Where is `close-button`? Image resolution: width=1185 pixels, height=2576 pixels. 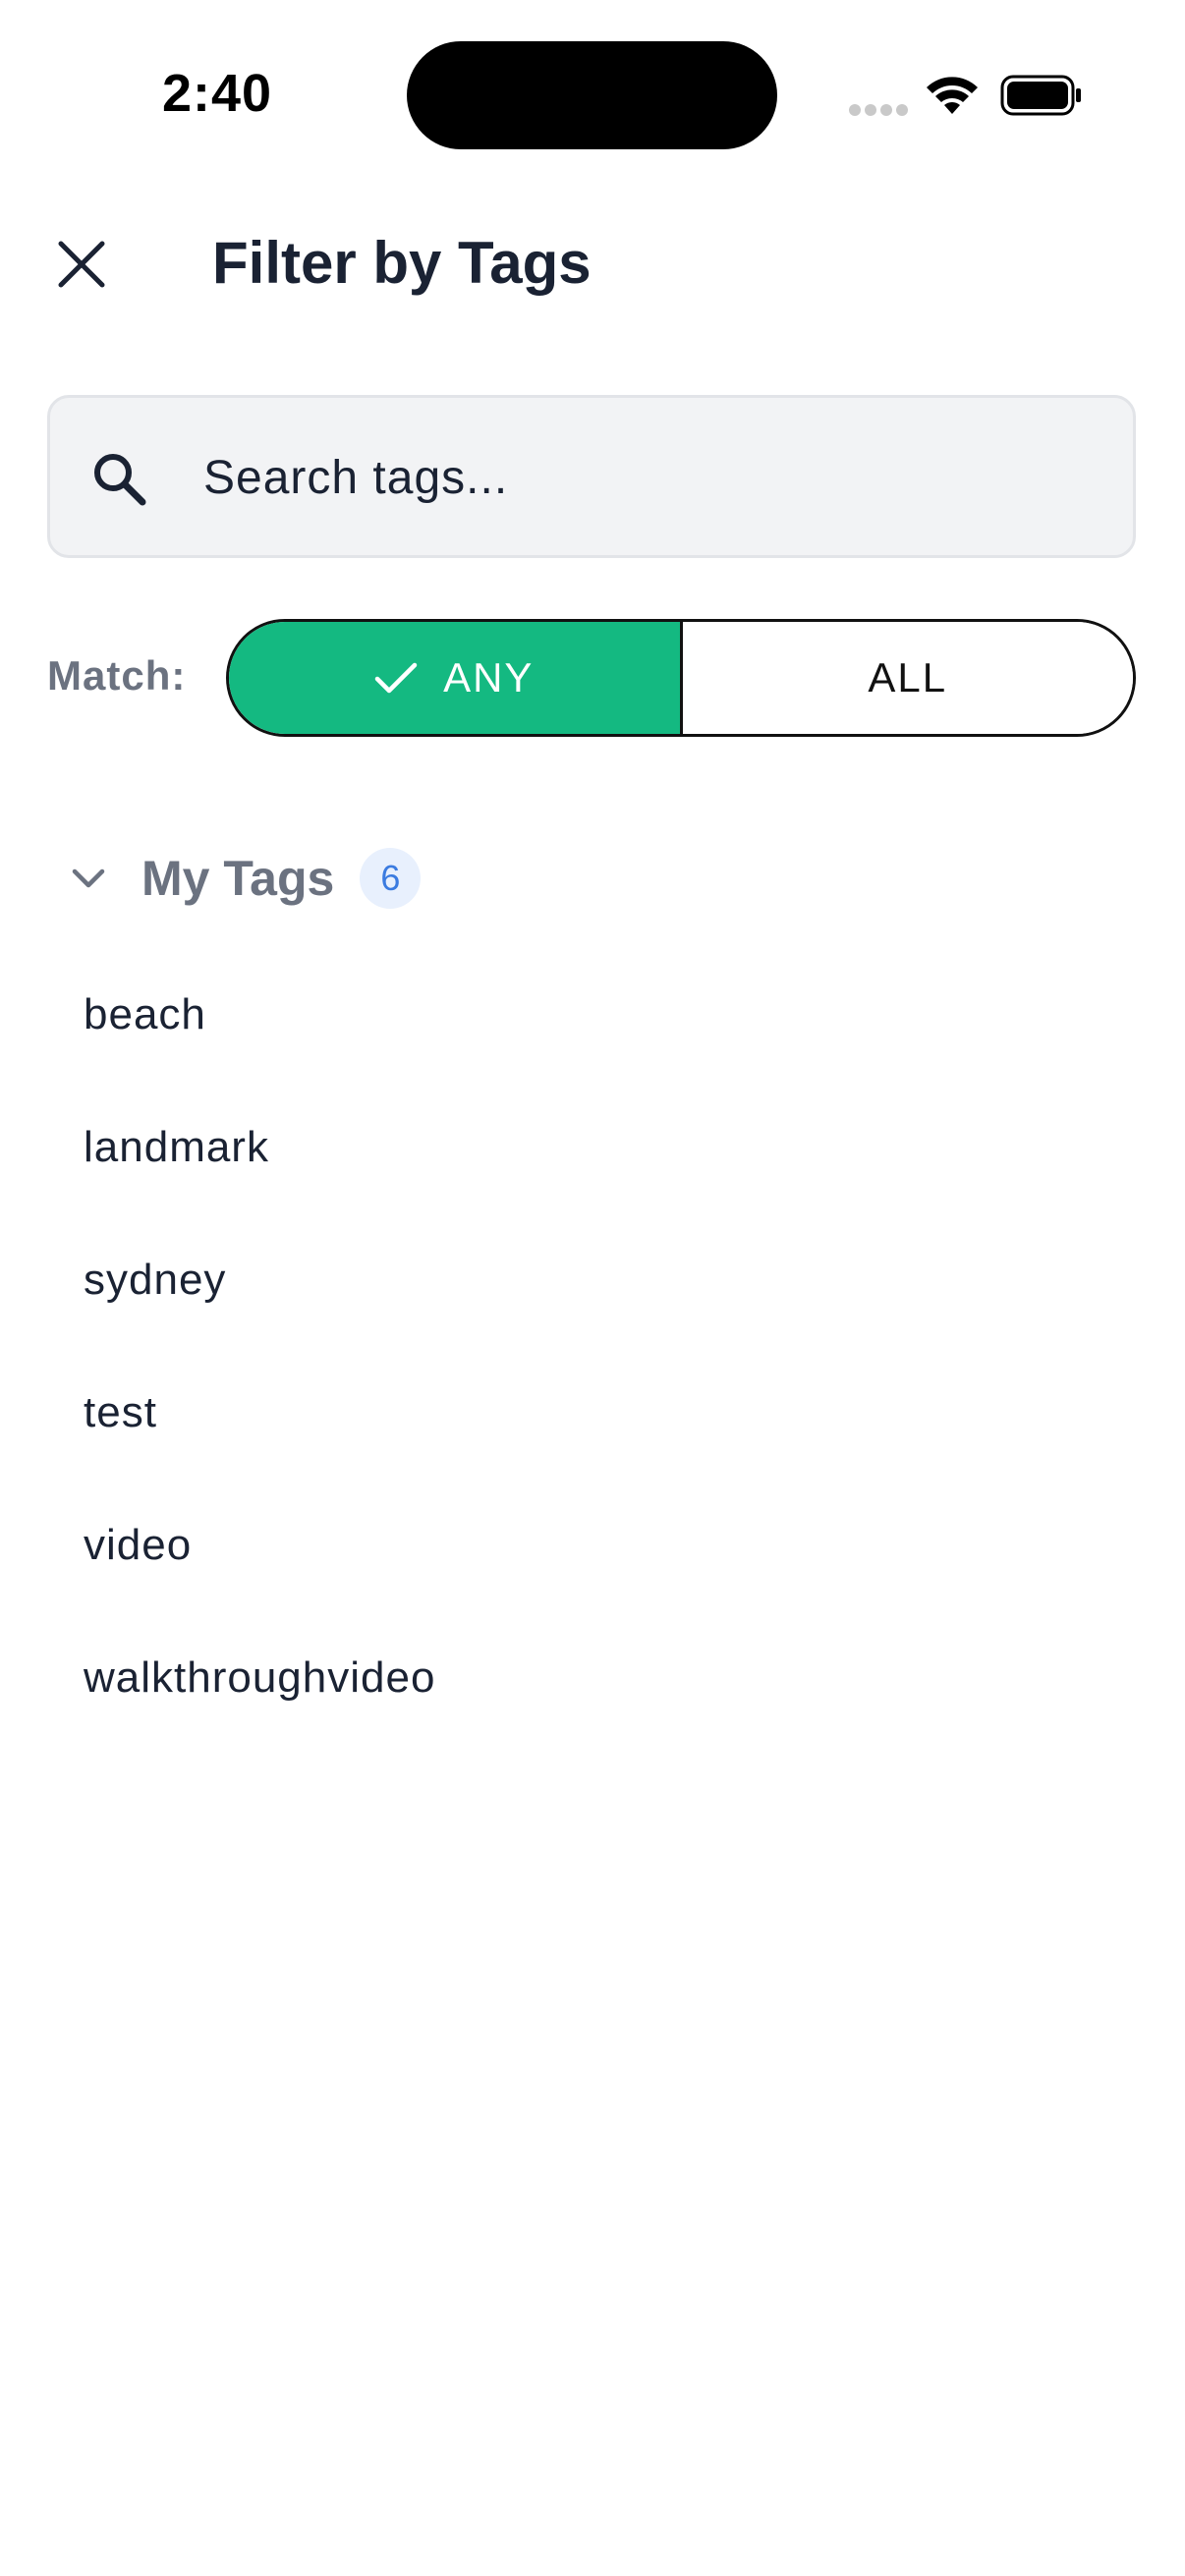 close-button is located at coordinates (82, 264).